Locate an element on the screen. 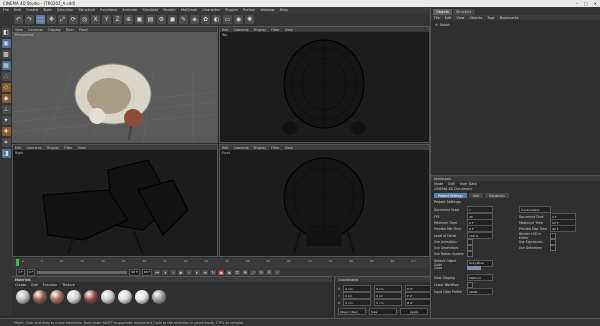 The height and width of the screenshot is (326, 600). scale-key-icon: ⤢ is located at coordinates (253, 272).